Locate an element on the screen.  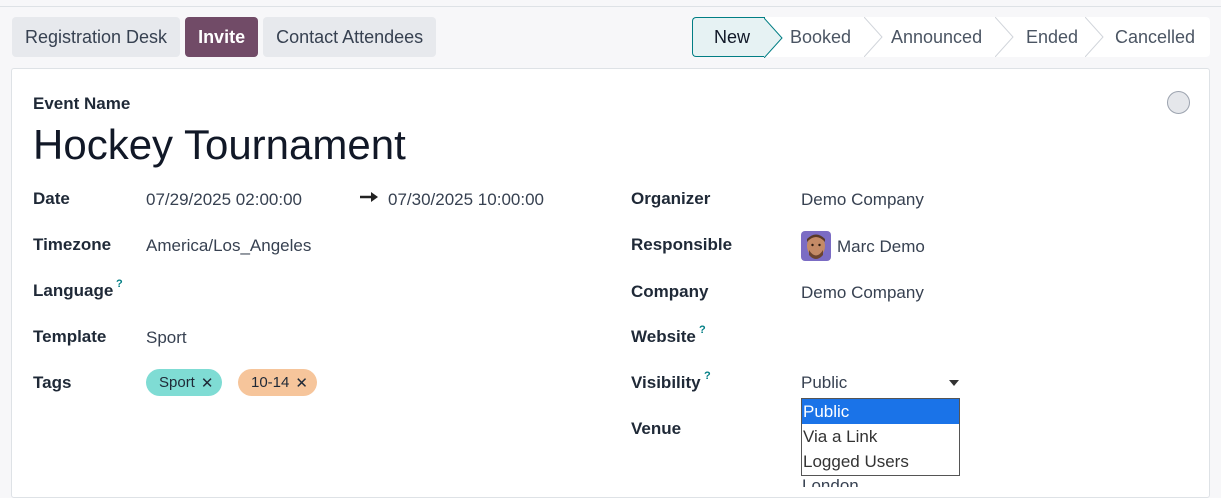
company-field: Demo Company is located at coordinates (862, 293).